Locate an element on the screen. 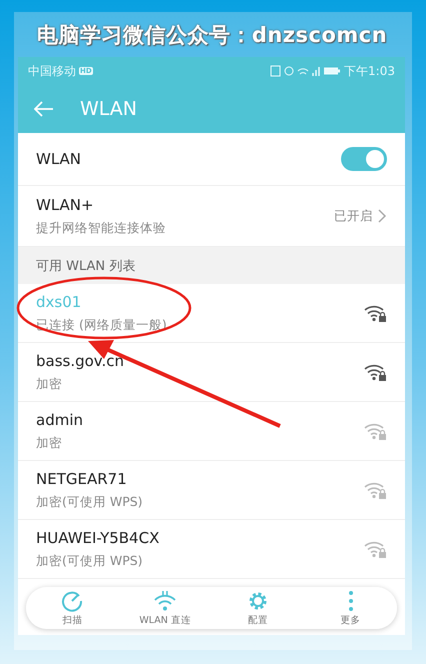 The width and height of the screenshot is (426, 664). toolbar-button: 配置 is located at coordinates (258, 608).